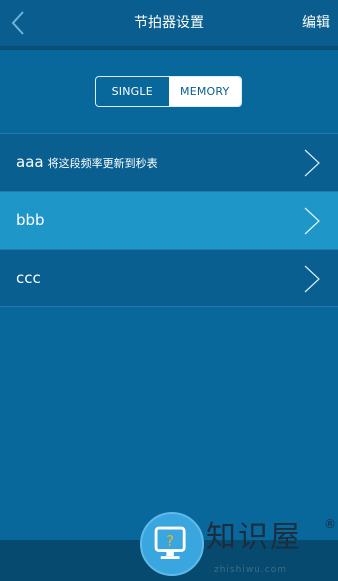  Describe the element at coordinates (169, 48) in the screenshot. I see `header-divider` at that location.